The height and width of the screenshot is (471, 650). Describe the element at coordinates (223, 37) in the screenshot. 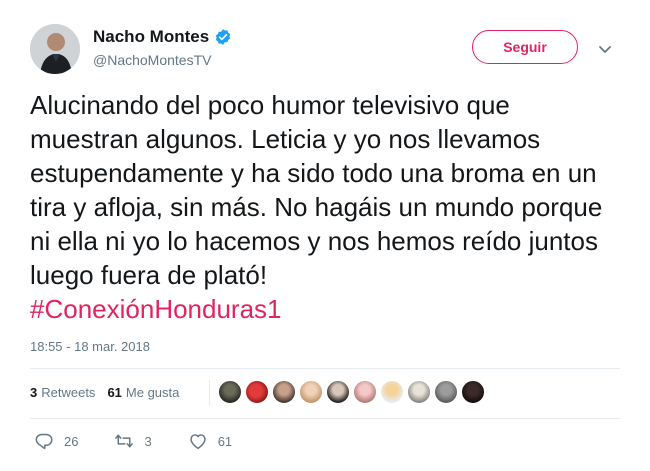

I see `verified-badge-icon` at that location.